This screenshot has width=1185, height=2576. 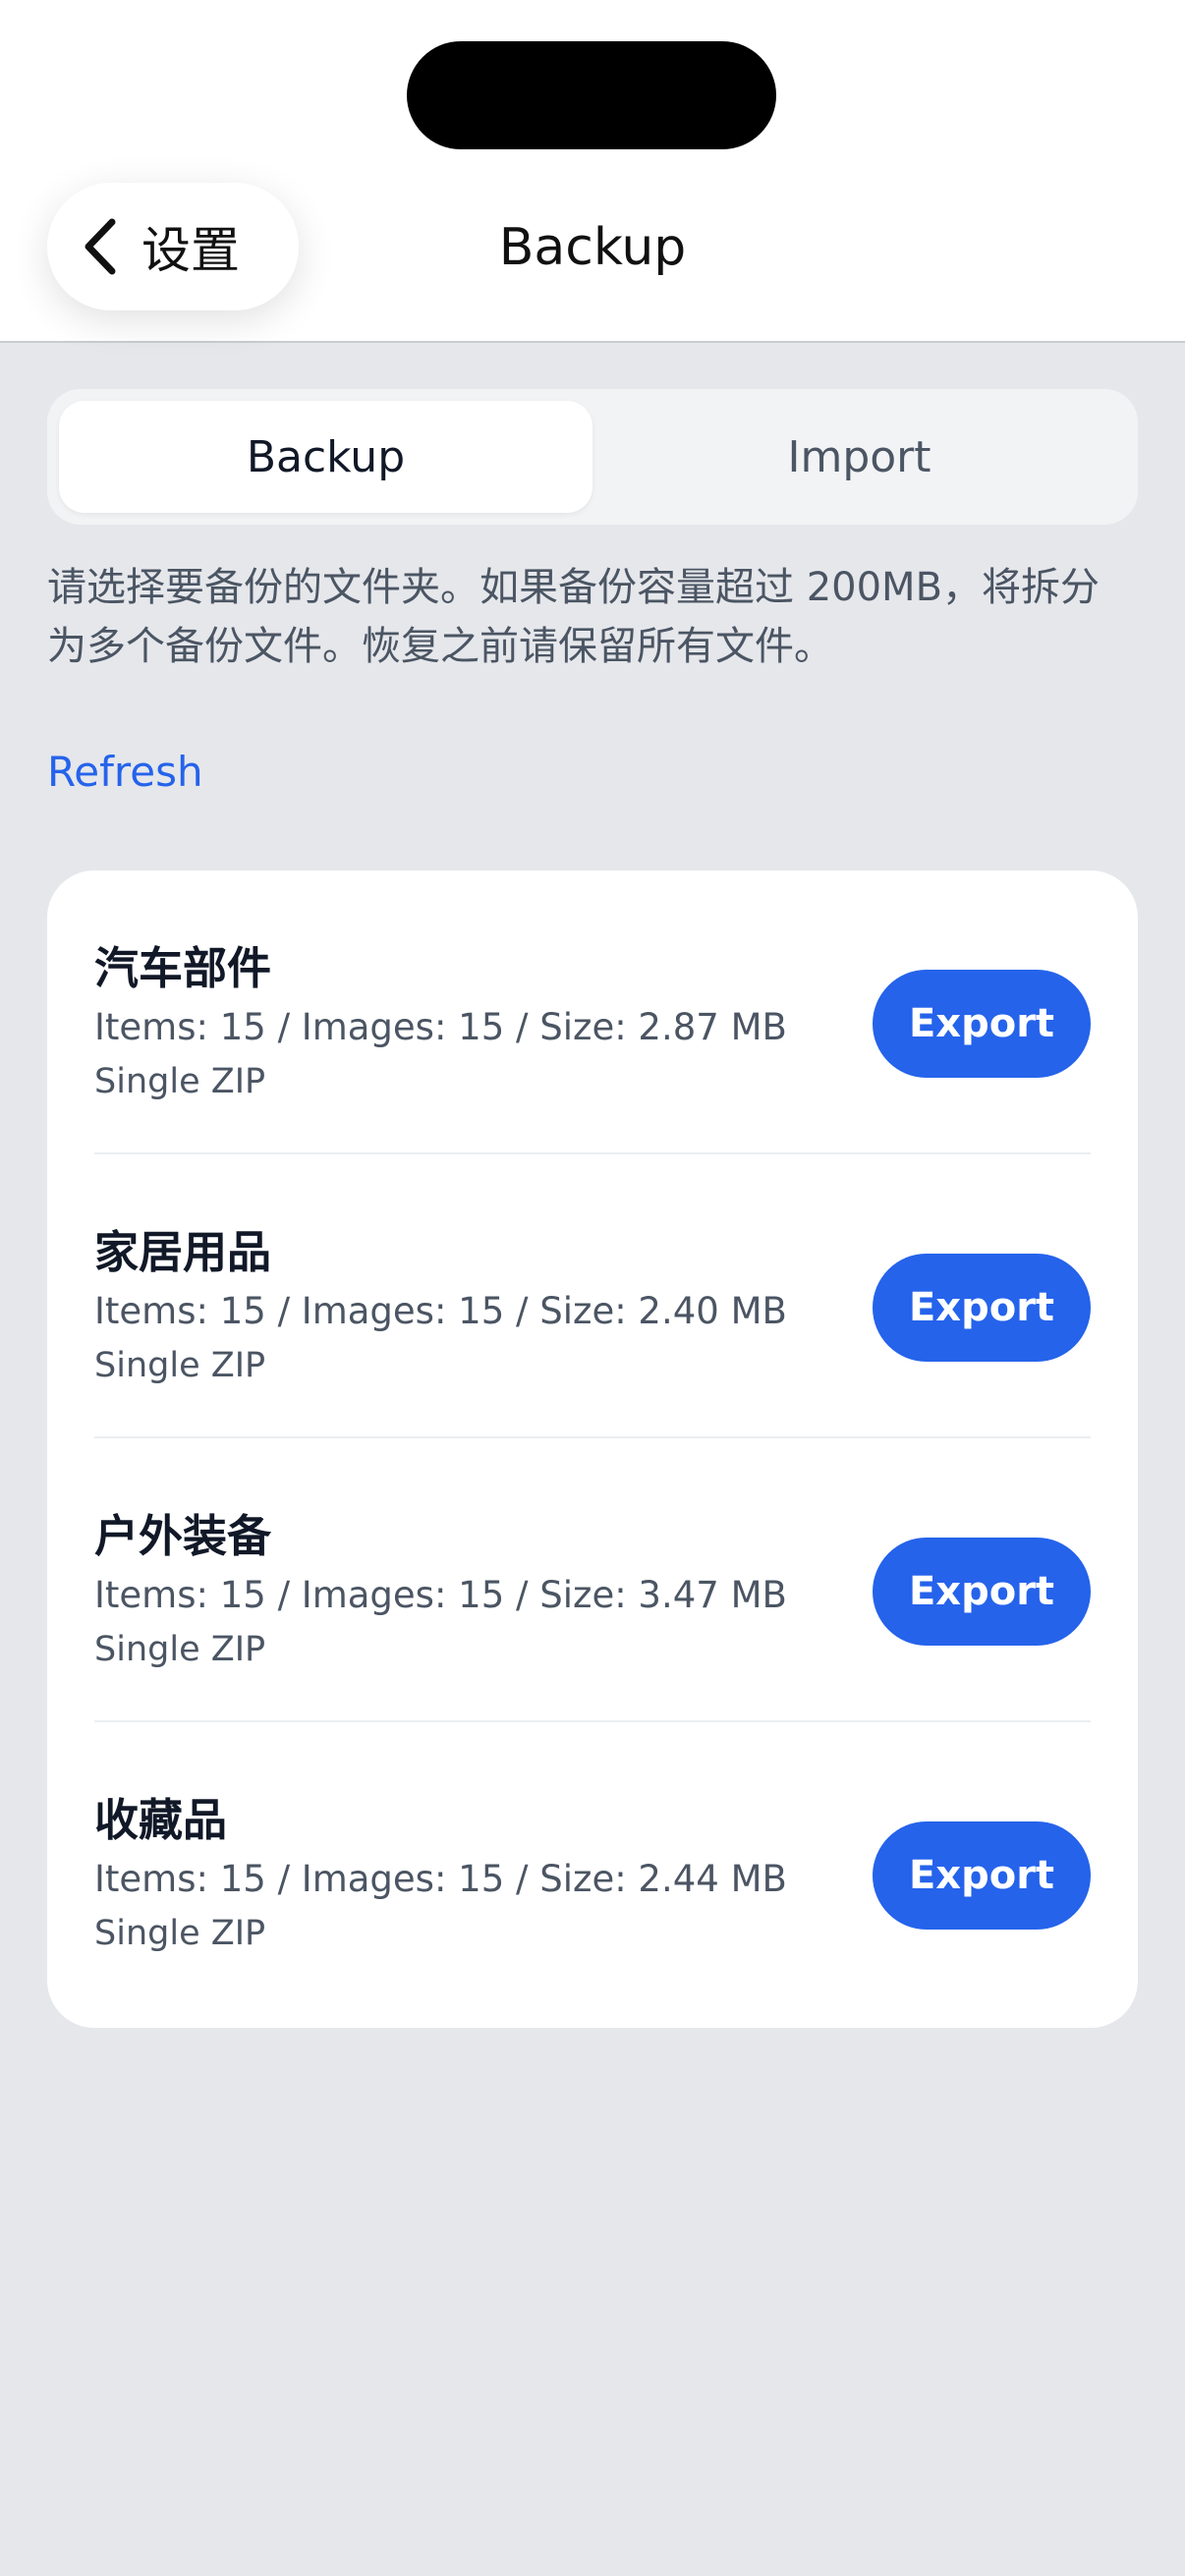 What do you see at coordinates (592, 95) in the screenshot?
I see `dynamic-island` at bounding box center [592, 95].